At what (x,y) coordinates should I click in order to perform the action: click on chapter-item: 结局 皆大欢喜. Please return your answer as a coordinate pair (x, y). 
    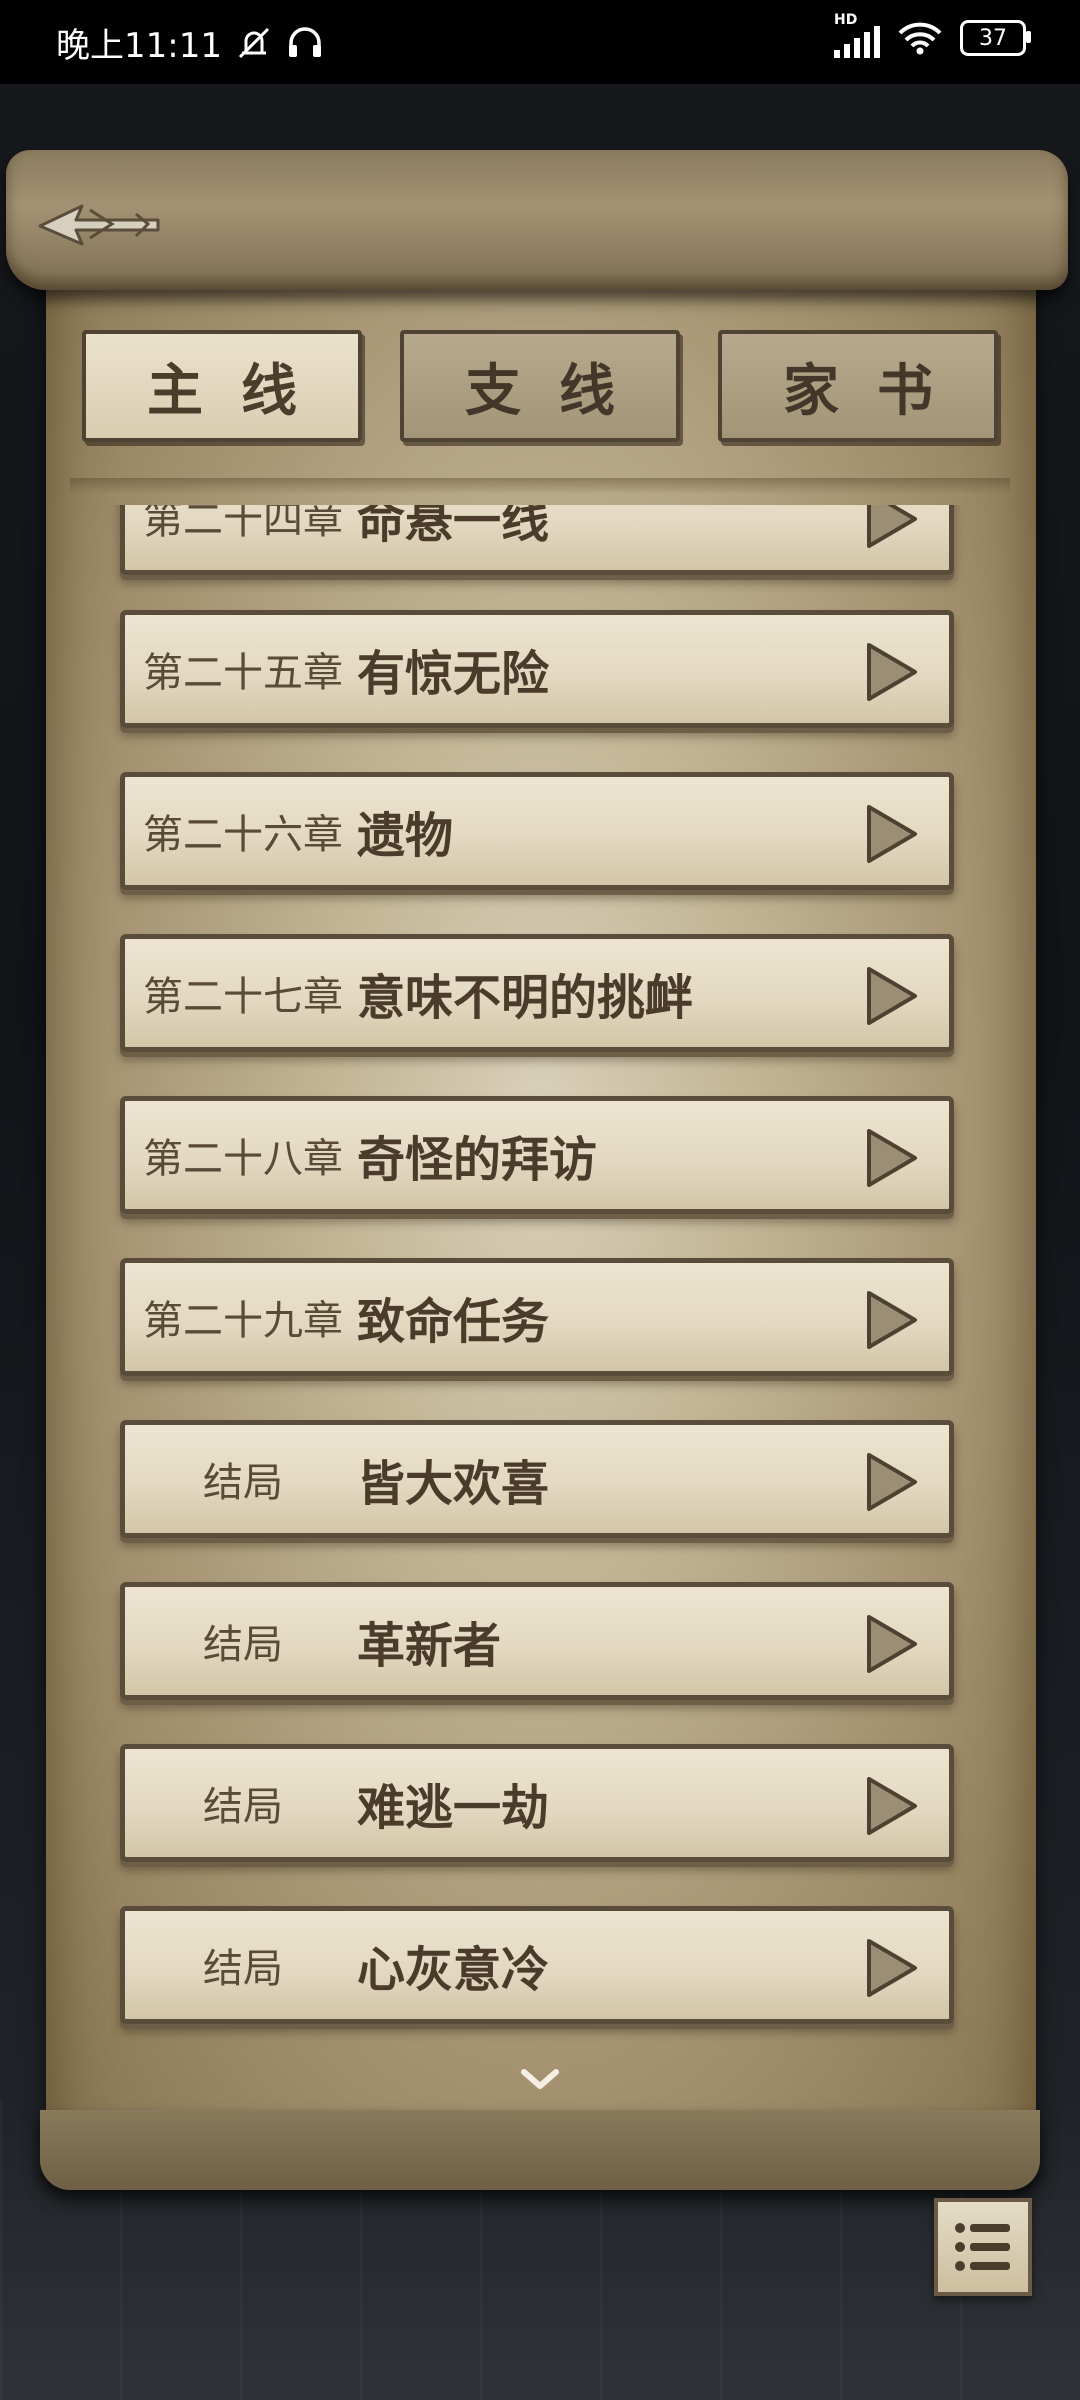
    Looking at the image, I should click on (537, 1479).